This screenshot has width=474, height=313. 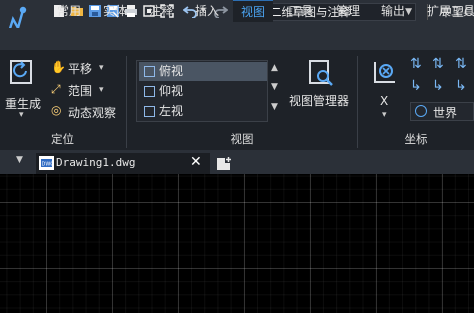 What do you see at coordinates (149, 71) in the screenshot?
I see `top-view-icon` at bounding box center [149, 71].